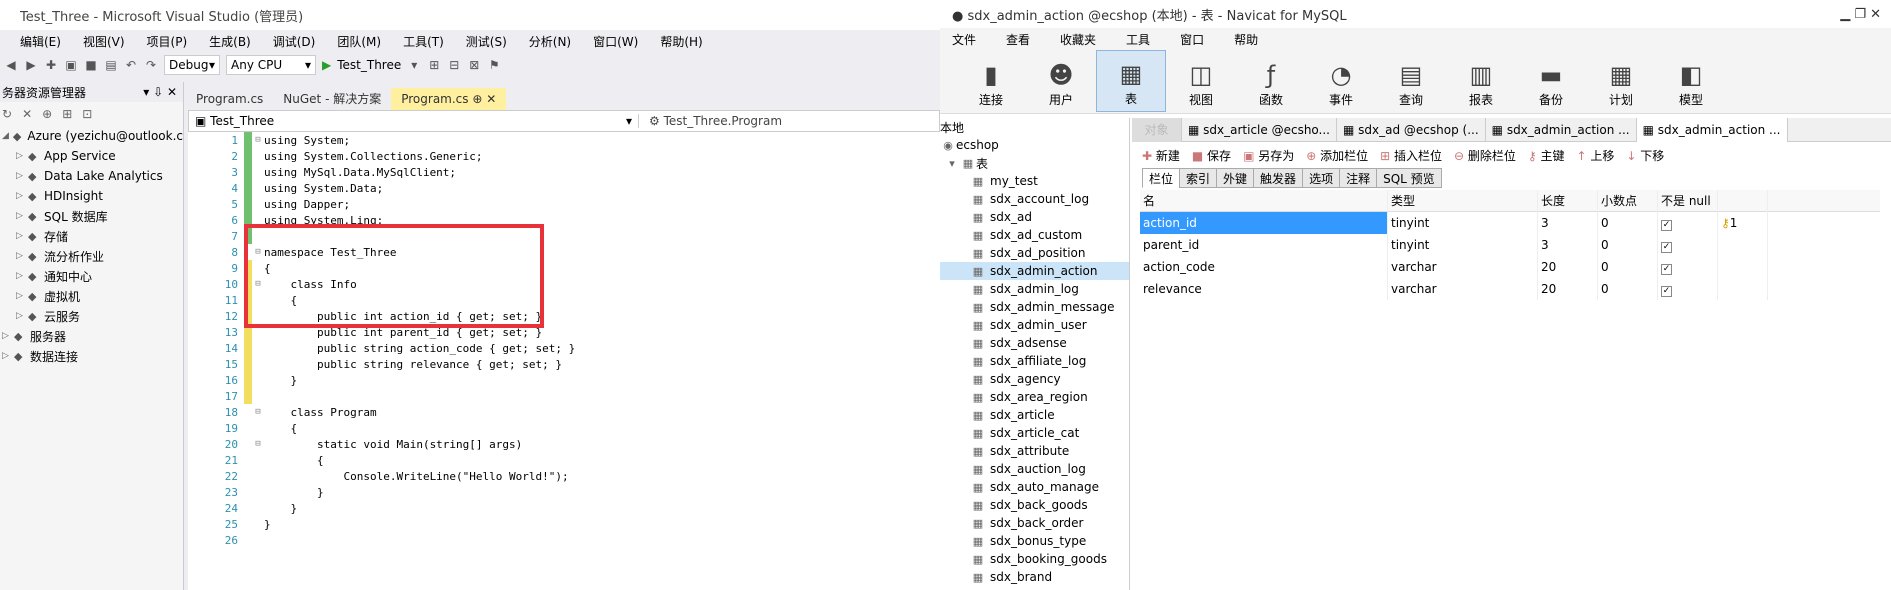 This screenshot has width=1891, height=590. I want to click on platform-dropdown: Any CPU ▾, so click(271, 65).